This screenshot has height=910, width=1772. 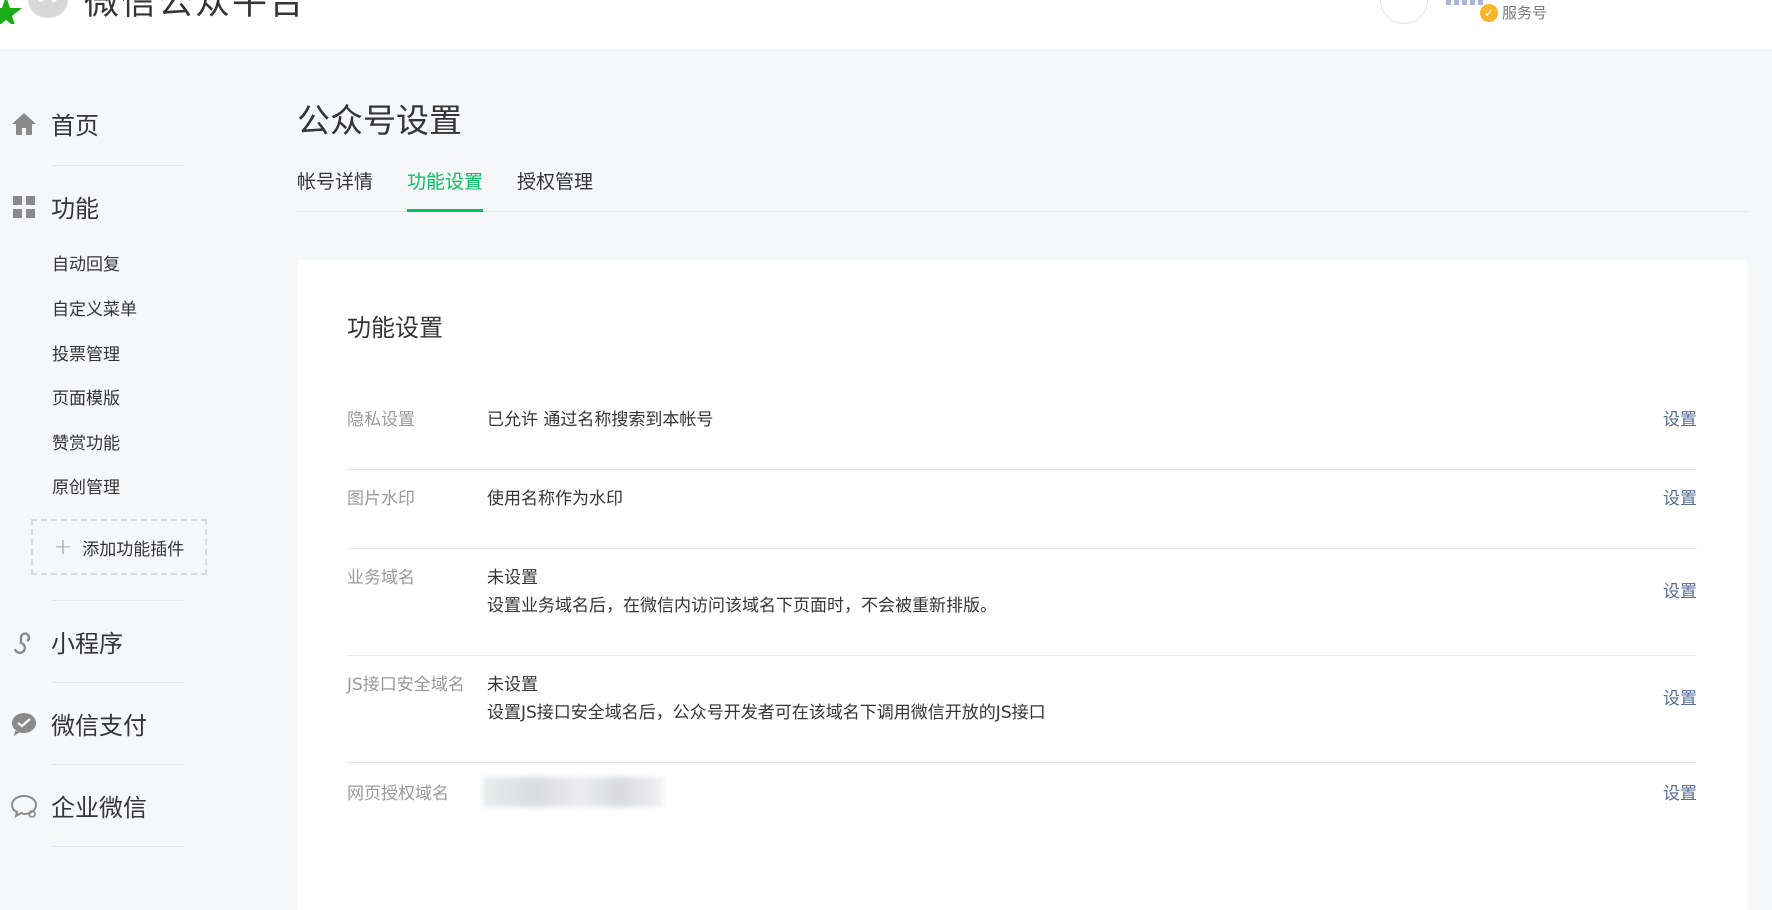 What do you see at coordinates (406, 685) in the screenshot?
I see `setting-label: JS接口安全域名` at bounding box center [406, 685].